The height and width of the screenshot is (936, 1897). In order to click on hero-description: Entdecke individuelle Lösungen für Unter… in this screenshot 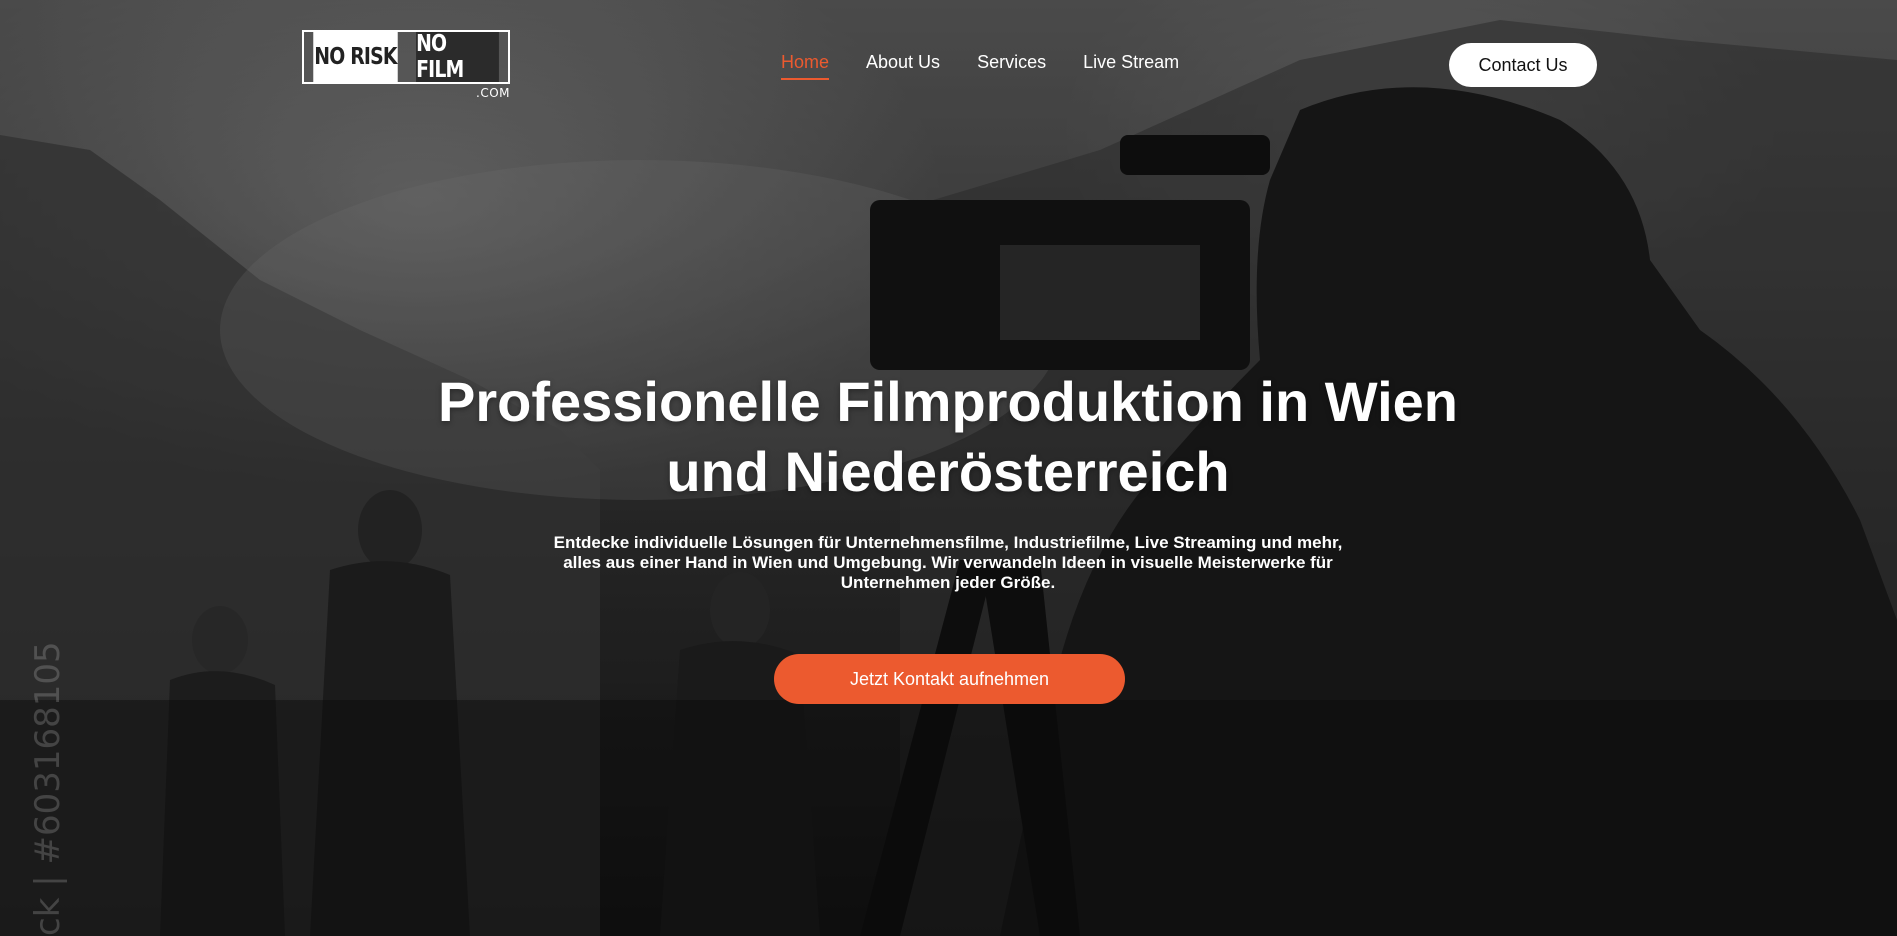, I will do `click(948, 563)`.